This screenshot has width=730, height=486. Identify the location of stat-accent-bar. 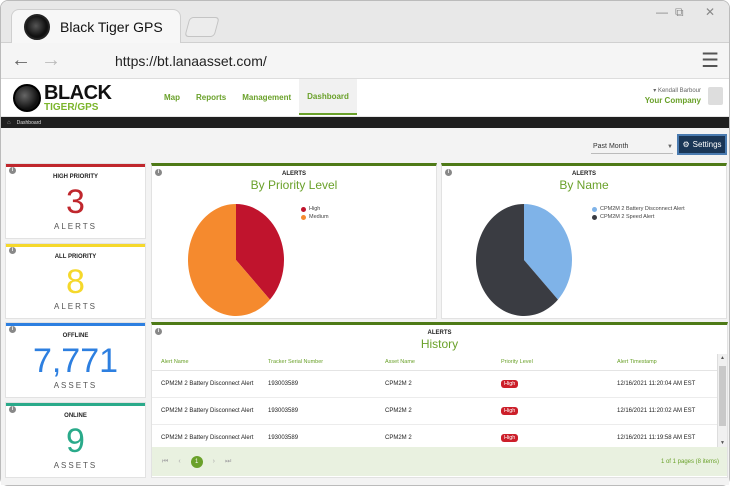
(75, 165).